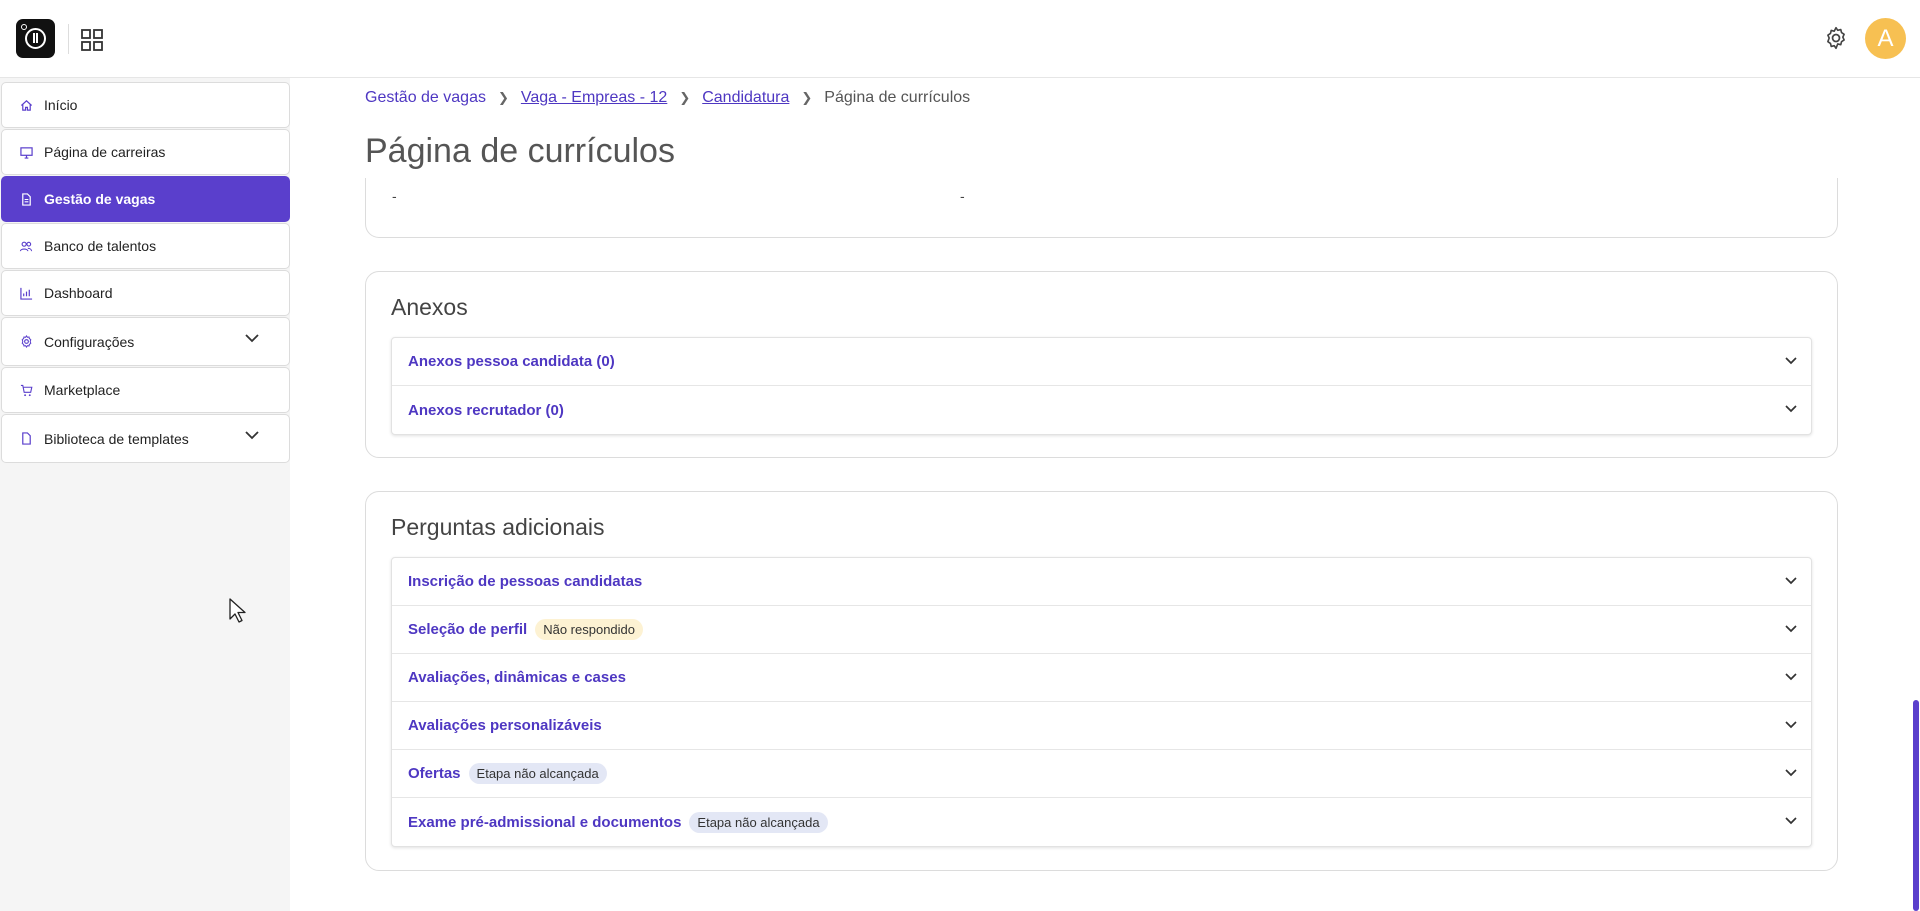 This screenshot has width=1920, height=911. What do you see at coordinates (145, 390) in the screenshot?
I see `sidebar-item-marketplace: Marketplace` at bounding box center [145, 390].